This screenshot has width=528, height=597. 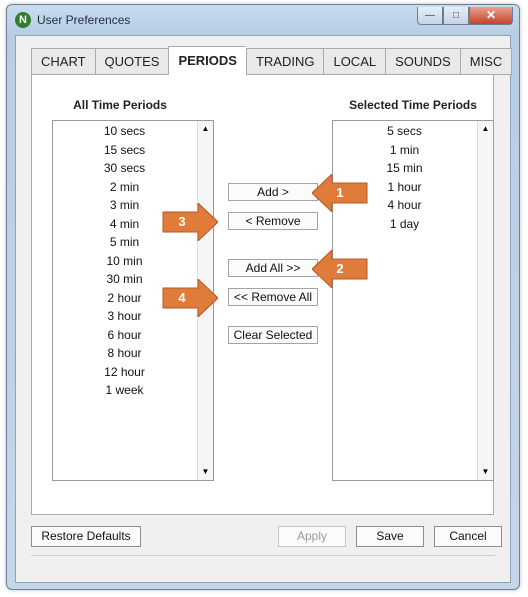 What do you see at coordinates (273, 268) in the screenshot?
I see `add-all-button: Add All >>` at bounding box center [273, 268].